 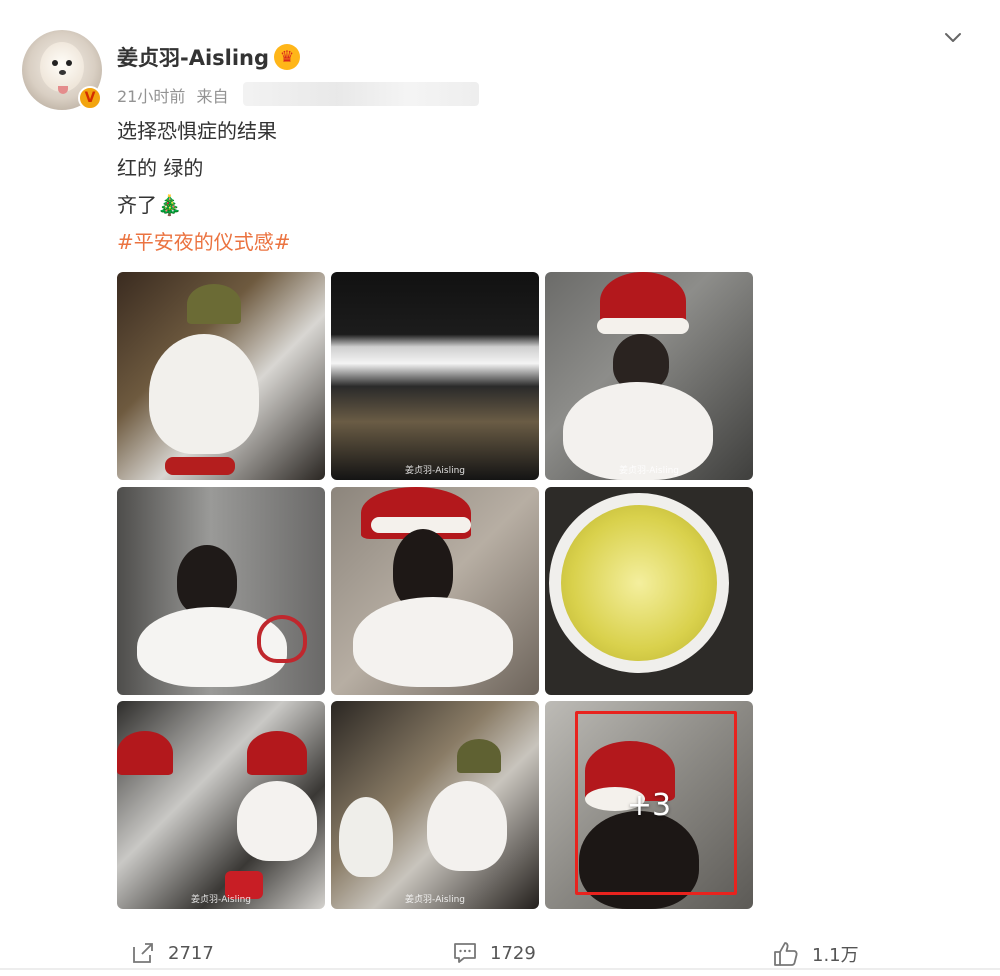 What do you see at coordinates (55, 63) in the screenshot?
I see `avatar-eye-left` at bounding box center [55, 63].